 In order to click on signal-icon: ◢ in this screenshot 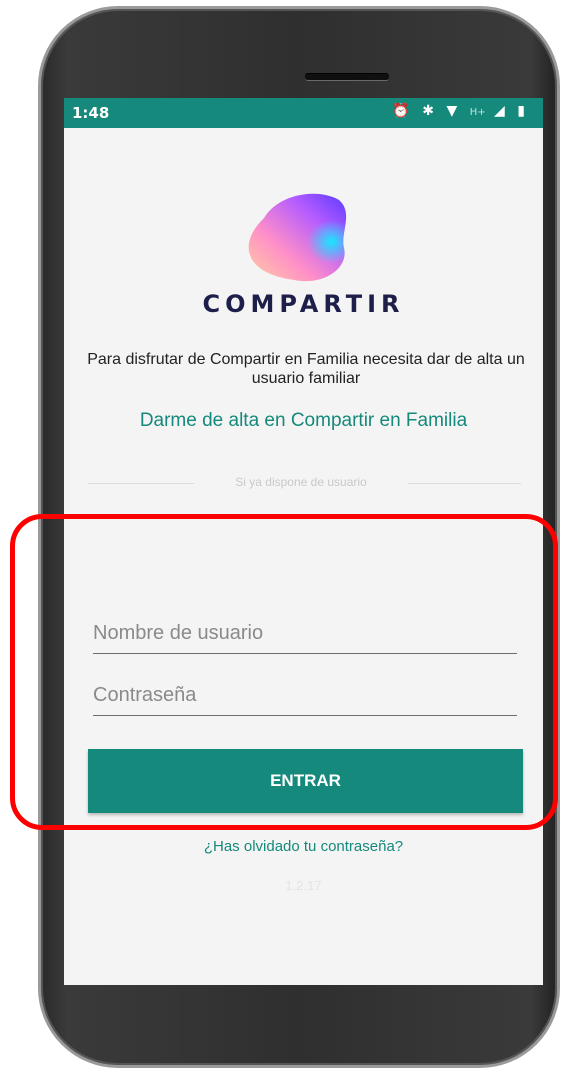, I will do `click(501, 111)`.